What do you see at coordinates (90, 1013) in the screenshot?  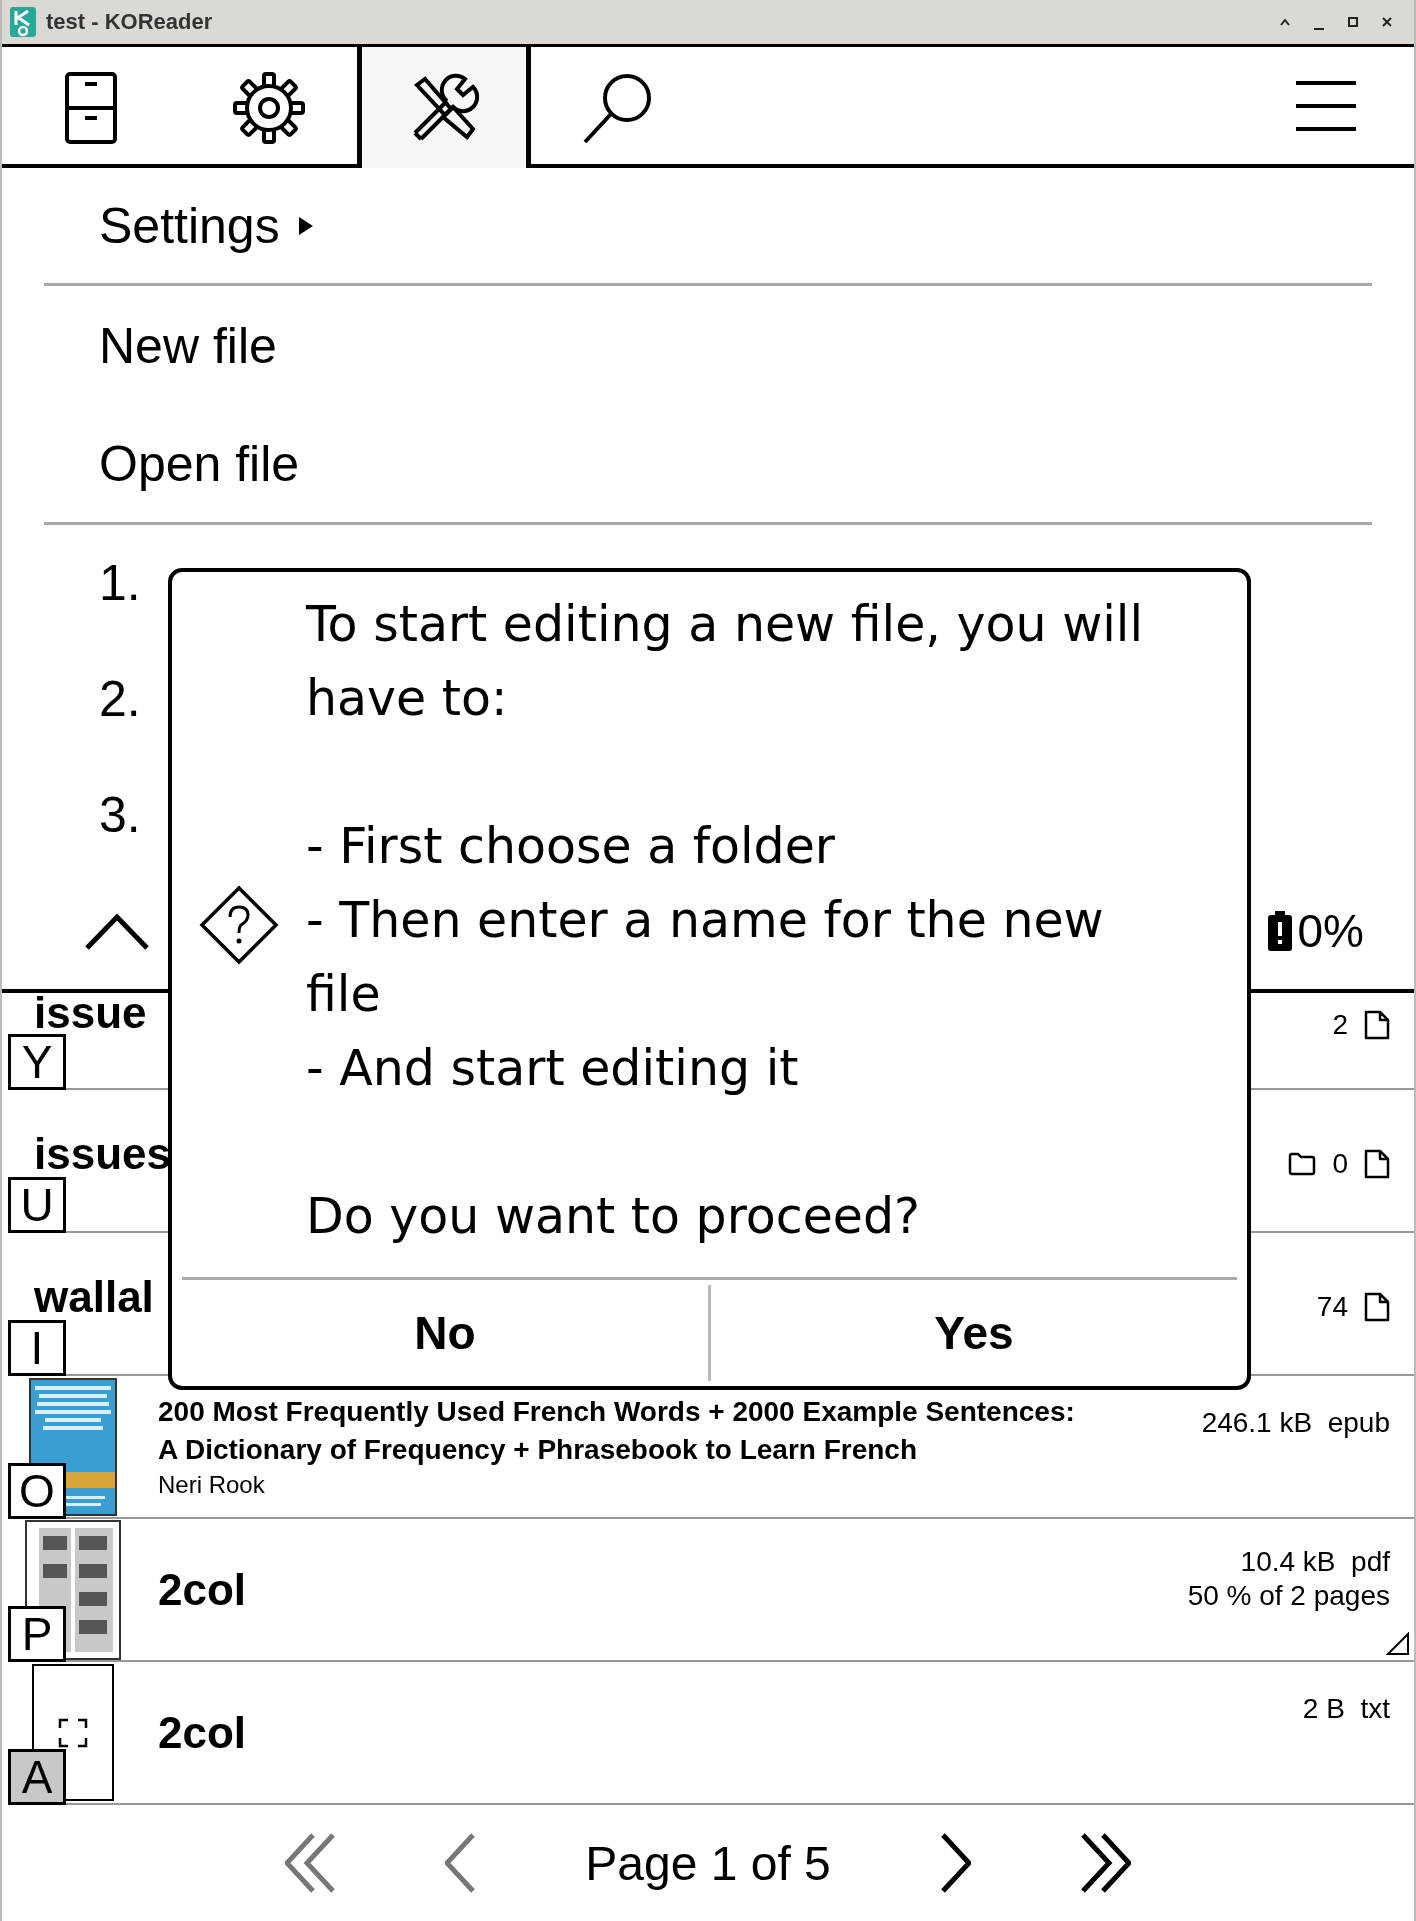 I see `folder-name: issue` at bounding box center [90, 1013].